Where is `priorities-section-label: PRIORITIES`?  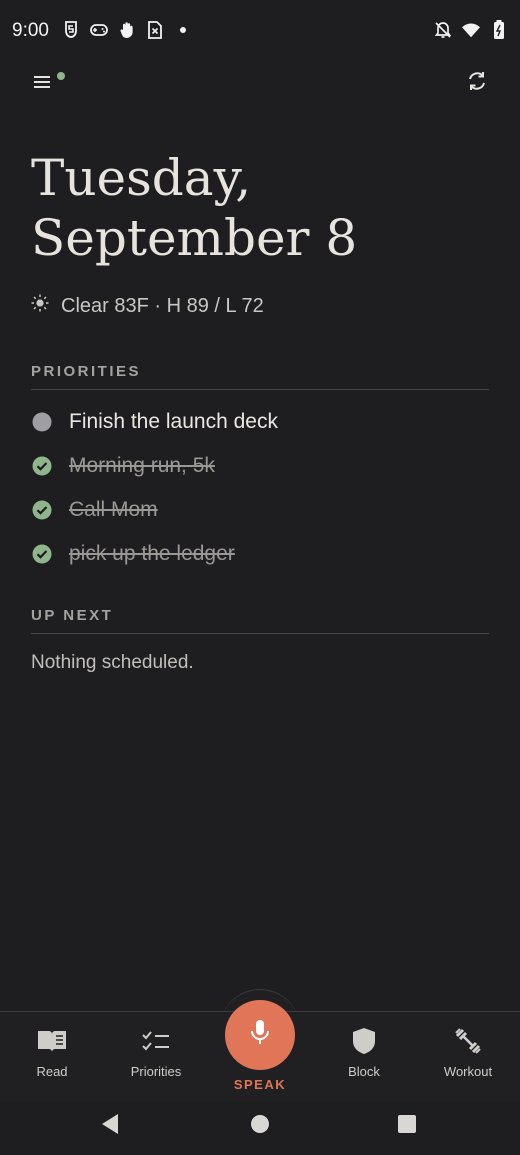 priorities-section-label: PRIORITIES is located at coordinates (86, 371).